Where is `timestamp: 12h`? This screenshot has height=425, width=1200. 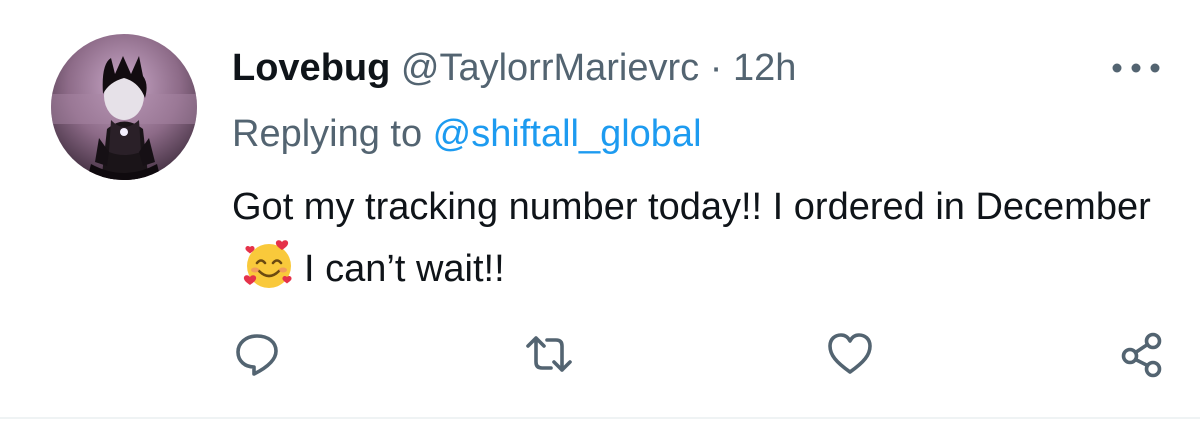
timestamp: 12h is located at coordinates (764, 68).